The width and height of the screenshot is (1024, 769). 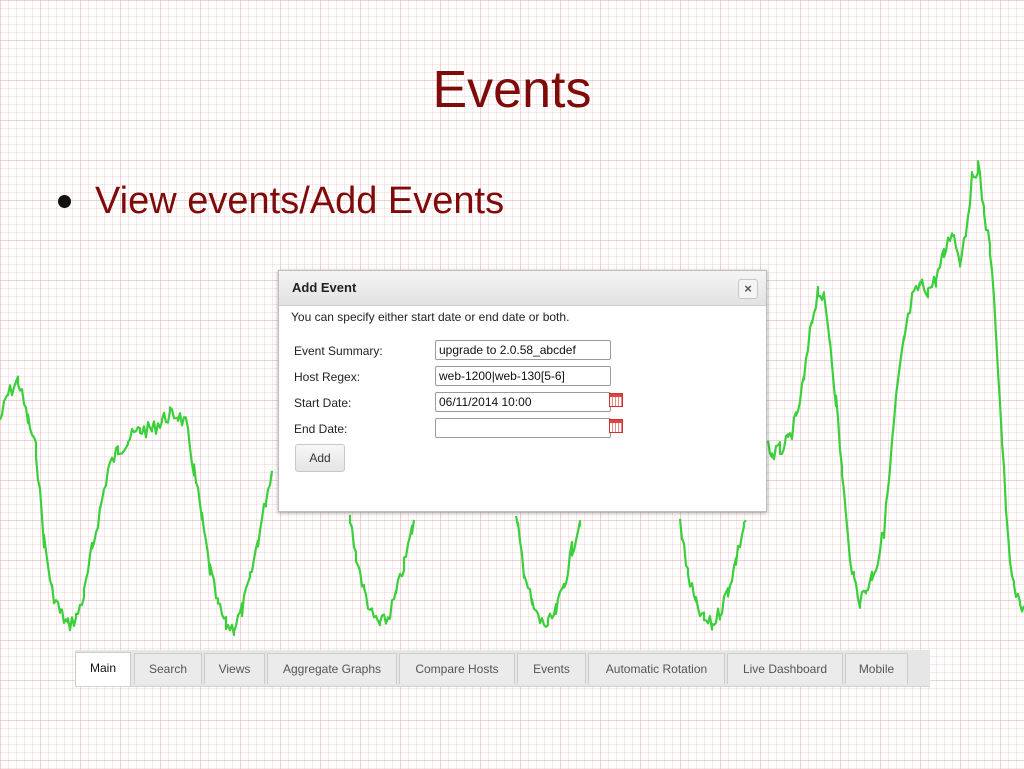 What do you see at coordinates (522, 288) in the screenshot?
I see `dialog-header: Add Event ×` at bounding box center [522, 288].